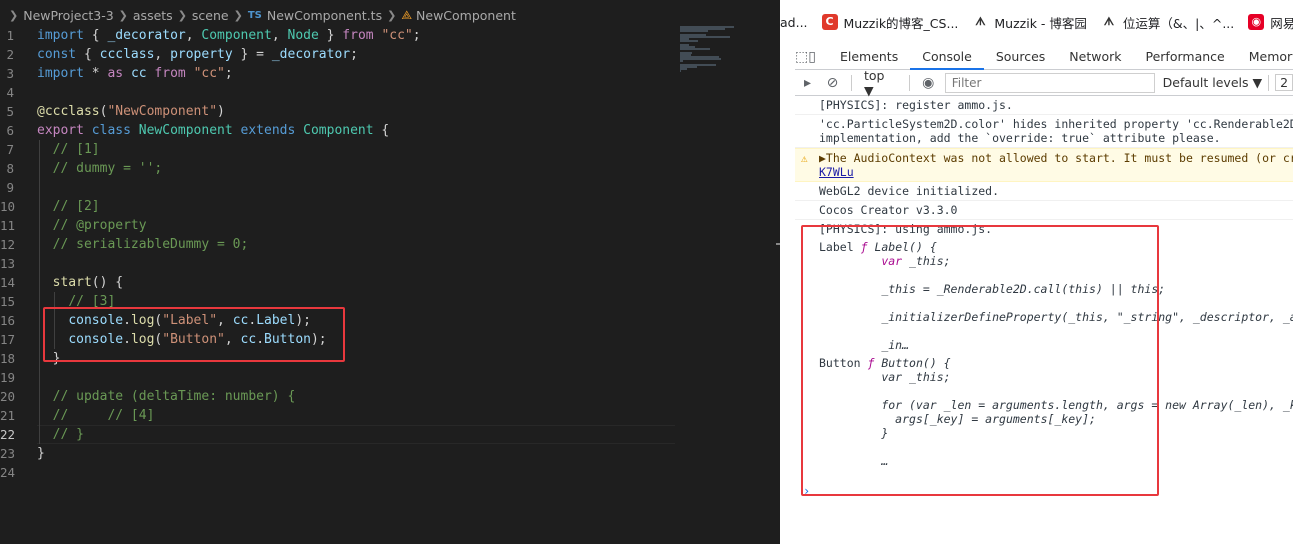  What do you see at coordinates (8, 339) in the screenshot?
I see `line-number: 17` at bounding box center [8, 339].